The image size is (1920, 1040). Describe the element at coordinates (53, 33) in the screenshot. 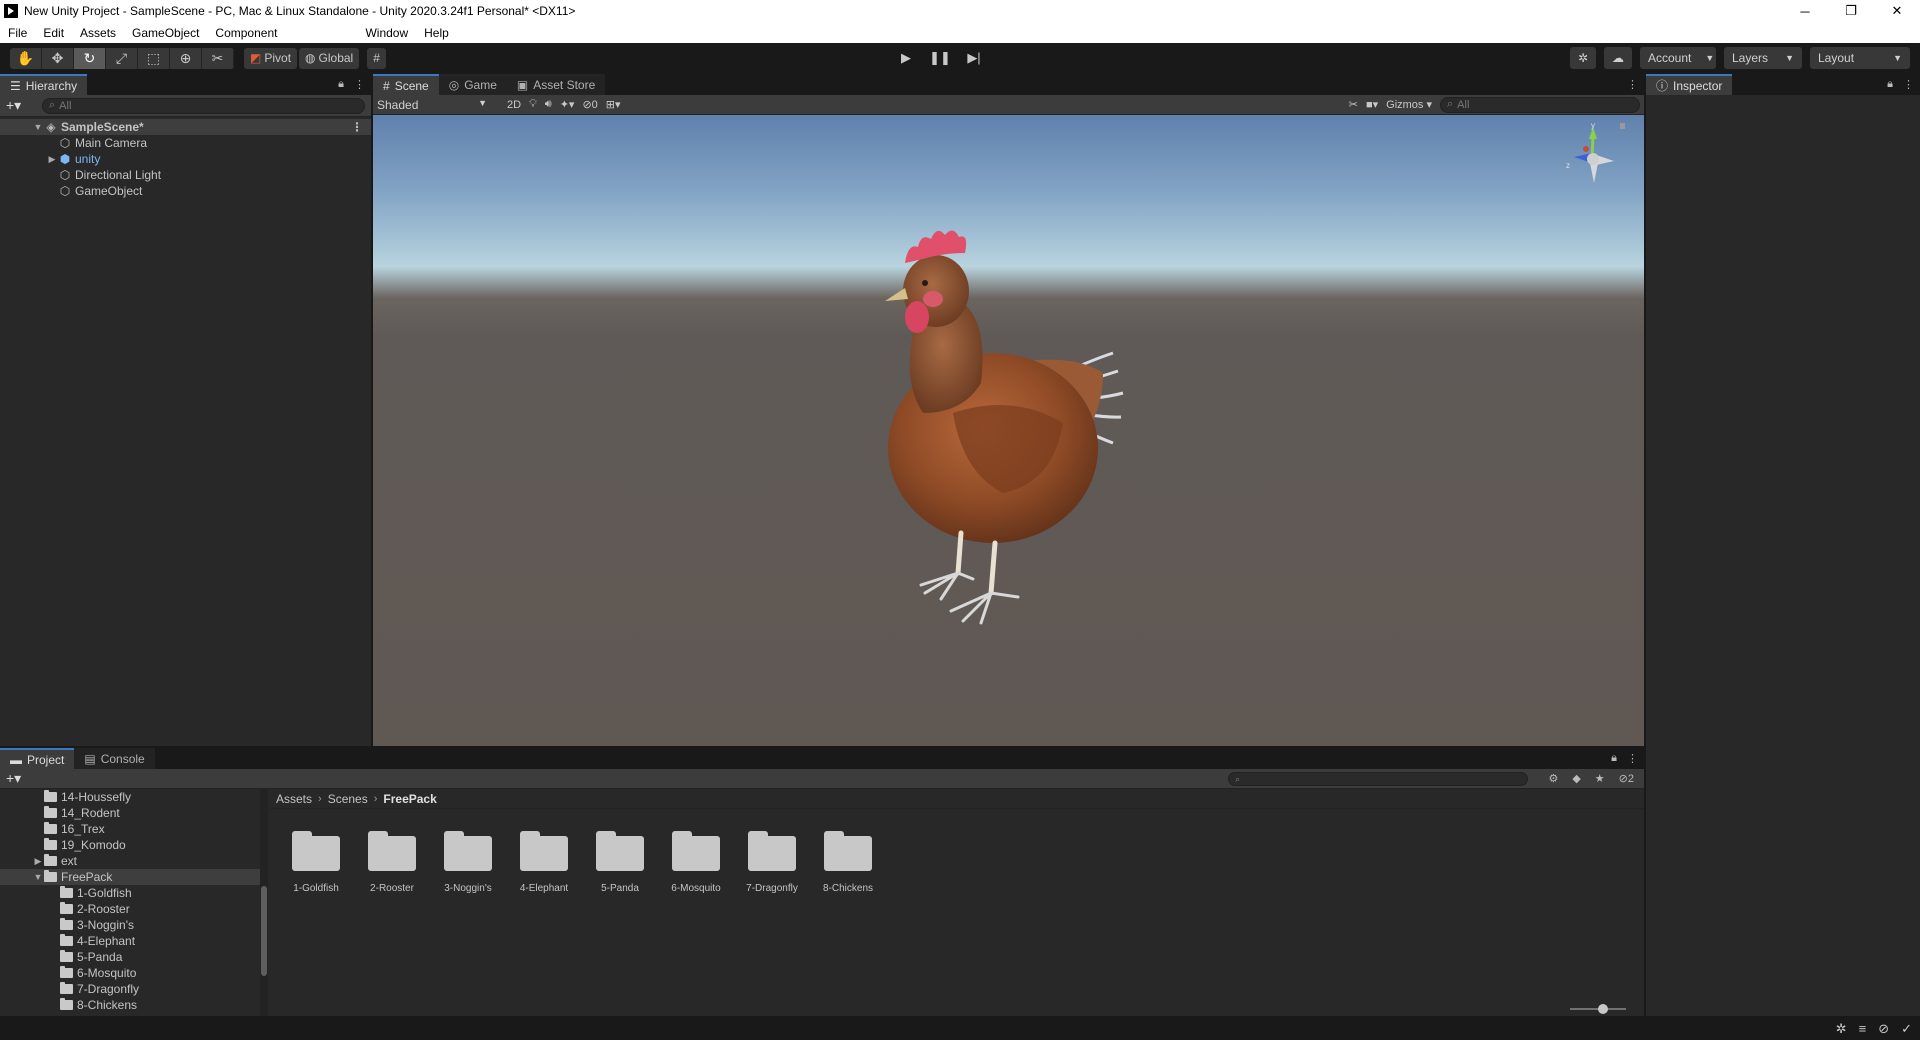

I see `menu-edit: Edit` at that location.